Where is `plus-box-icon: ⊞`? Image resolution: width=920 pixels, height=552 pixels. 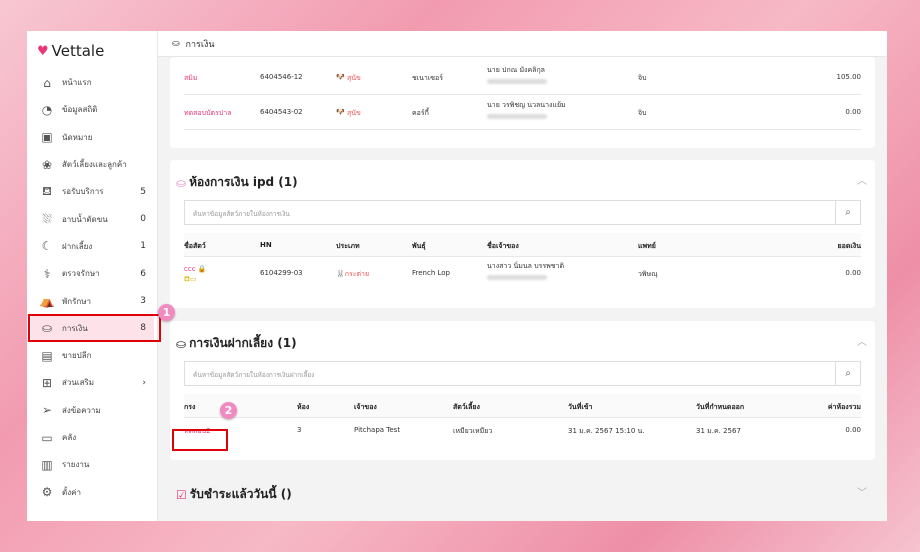 plus-box-icon: ⊞ is located at coordinates (47, 382).